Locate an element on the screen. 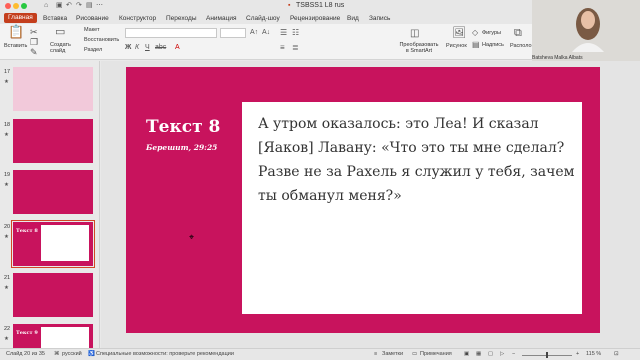 The image size is (640, 360). tab-transitions: Переходы is located at coordinates (181, 18).